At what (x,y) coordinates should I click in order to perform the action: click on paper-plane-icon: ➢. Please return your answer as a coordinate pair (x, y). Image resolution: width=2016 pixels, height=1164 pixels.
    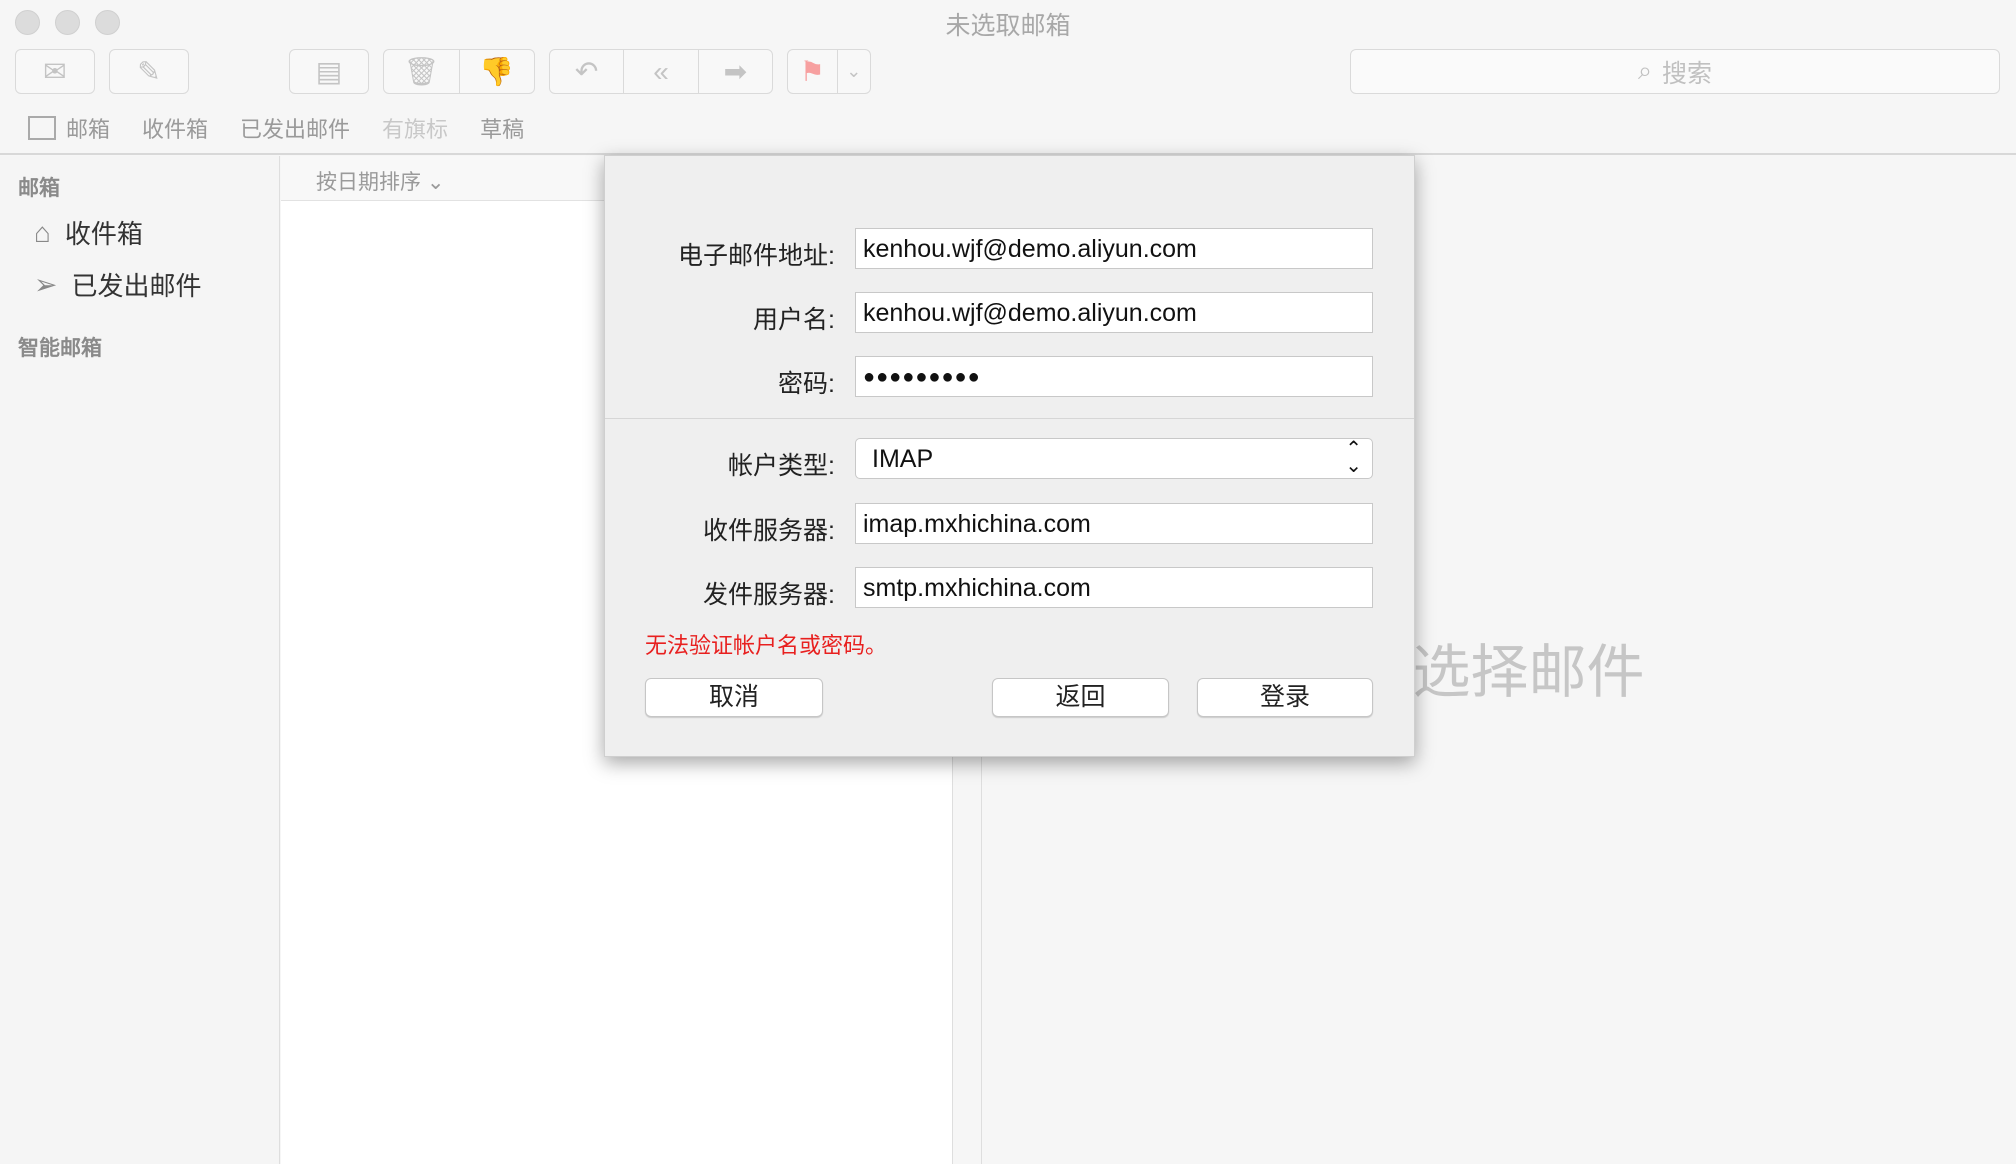
    Looking at the image, I should click on (46, 284).